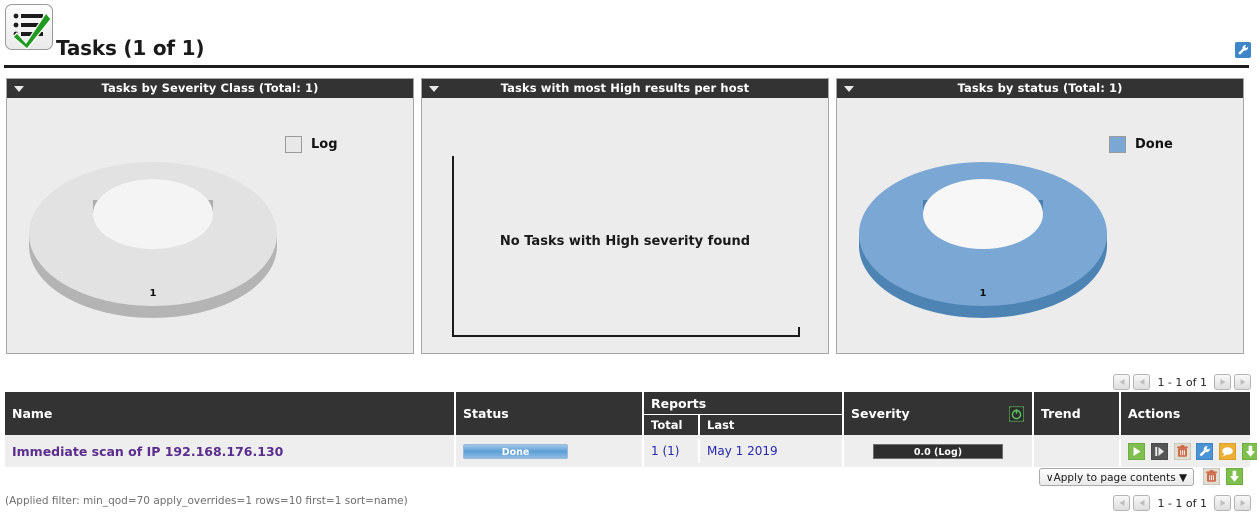 The width and height of the screenshot is (1257, 524). I want to click on column-header-trend: Trend, so click(1077, 413).